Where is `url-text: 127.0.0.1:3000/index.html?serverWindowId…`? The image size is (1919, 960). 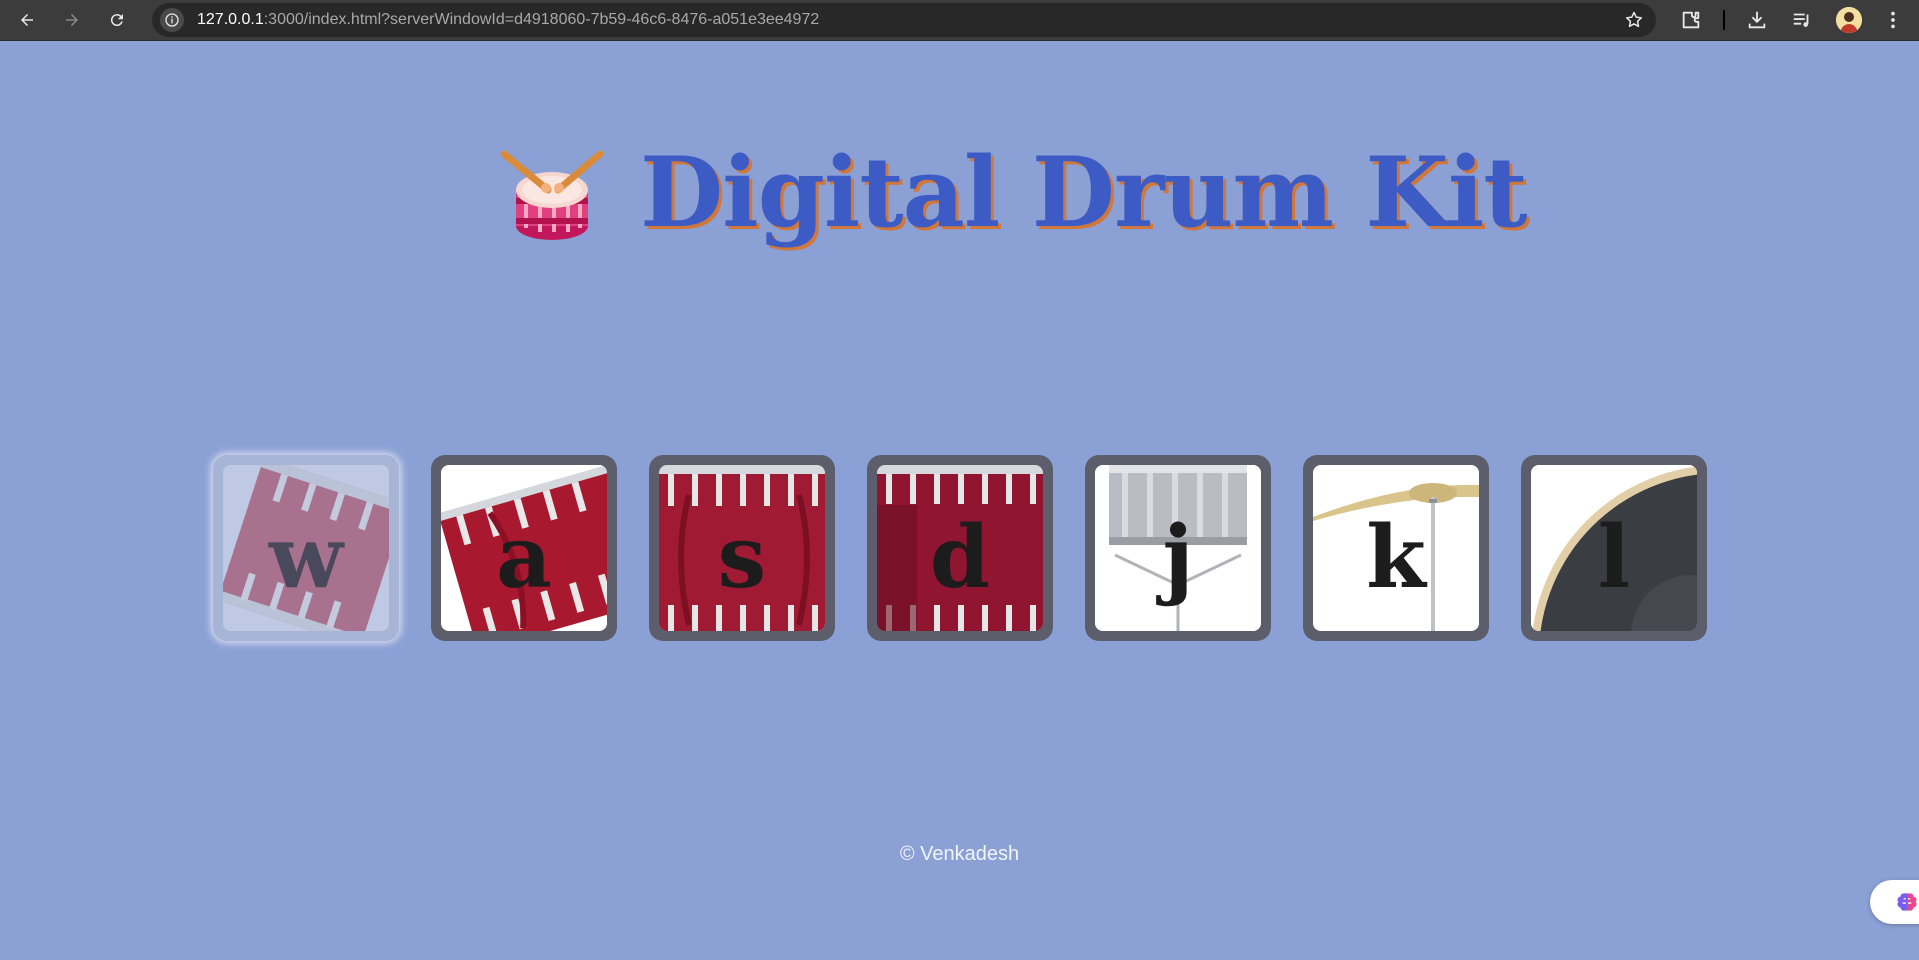 url-text: 127.0.0.1:3000/index.html?serverWindowId… is located at coordinates (508, 20).